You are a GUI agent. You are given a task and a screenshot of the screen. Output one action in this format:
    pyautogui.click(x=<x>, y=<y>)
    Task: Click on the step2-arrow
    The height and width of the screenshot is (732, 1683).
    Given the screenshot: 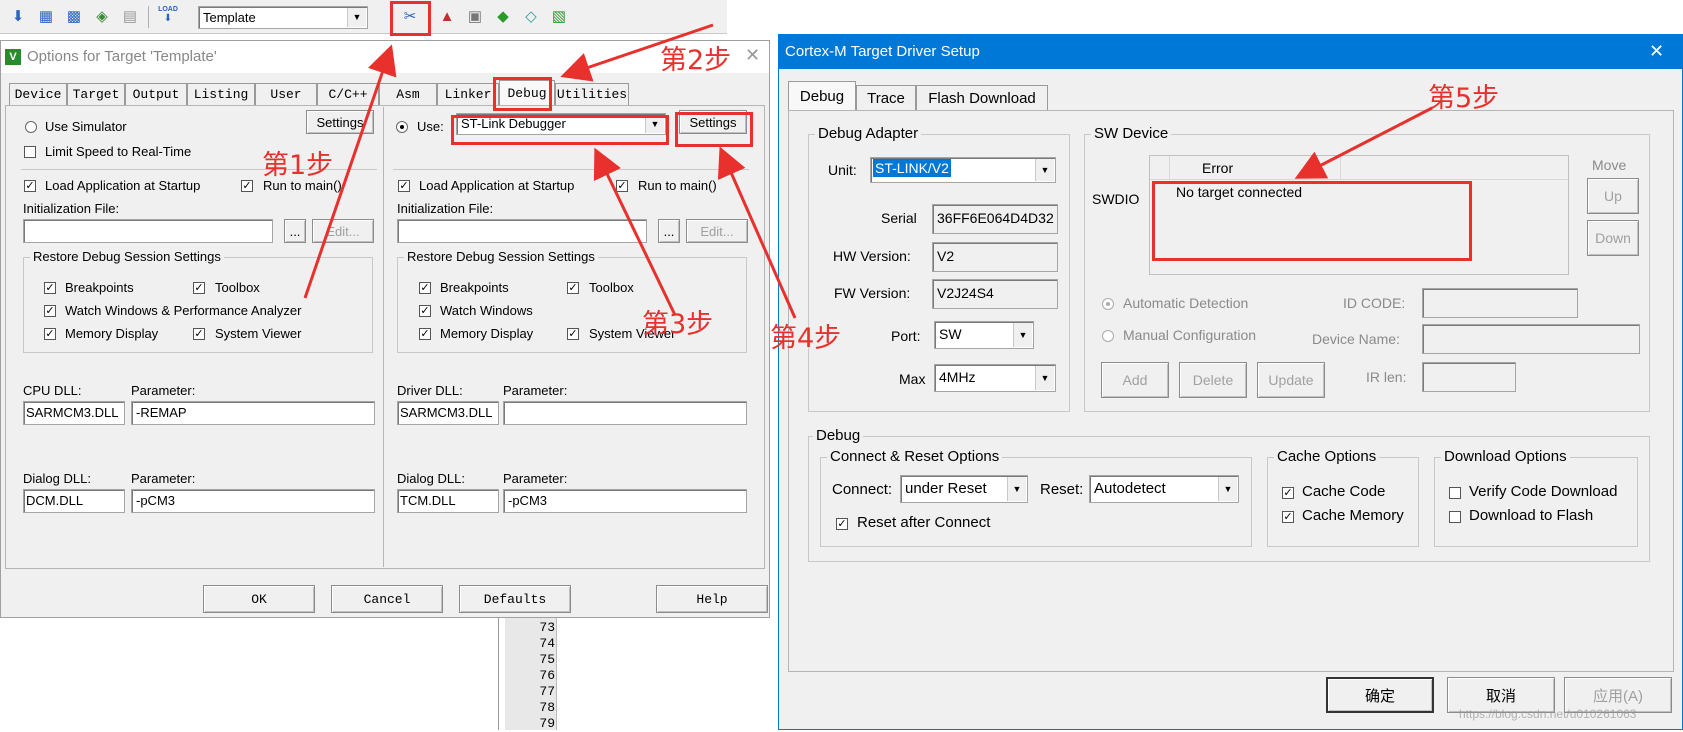 What is the action you would take?
    pyautogui.click(x=637, y=52)
    